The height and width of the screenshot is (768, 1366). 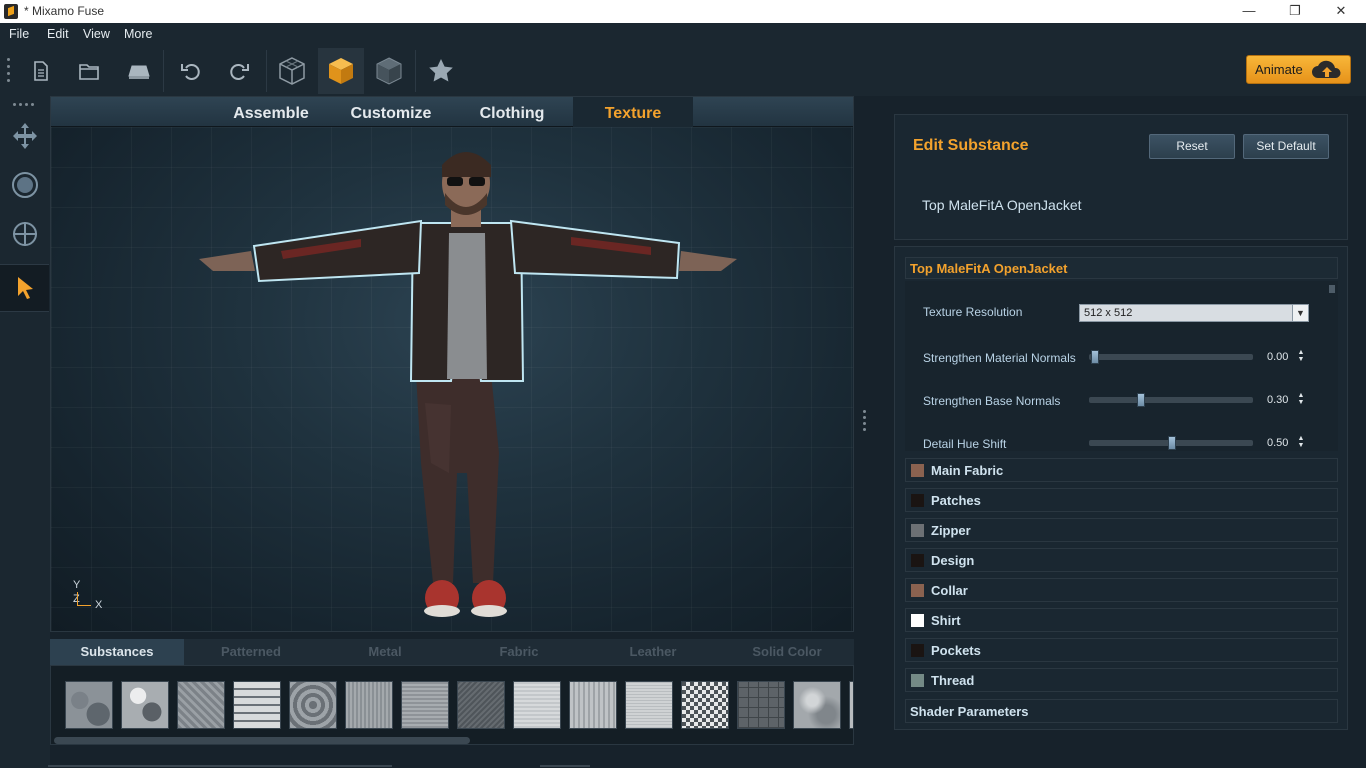 I want to click on new-file-button, so click(x=41, y=71).